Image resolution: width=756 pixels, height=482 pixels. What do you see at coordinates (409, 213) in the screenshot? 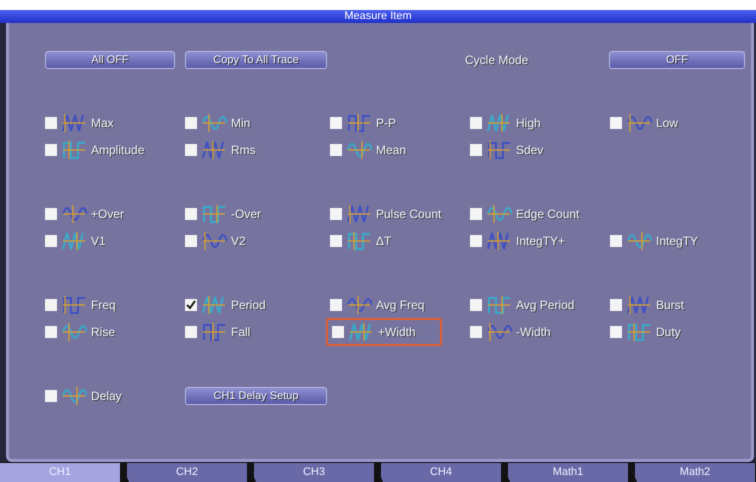
I see `measure-label: Pulse Count` at bounding box center [409, 213].